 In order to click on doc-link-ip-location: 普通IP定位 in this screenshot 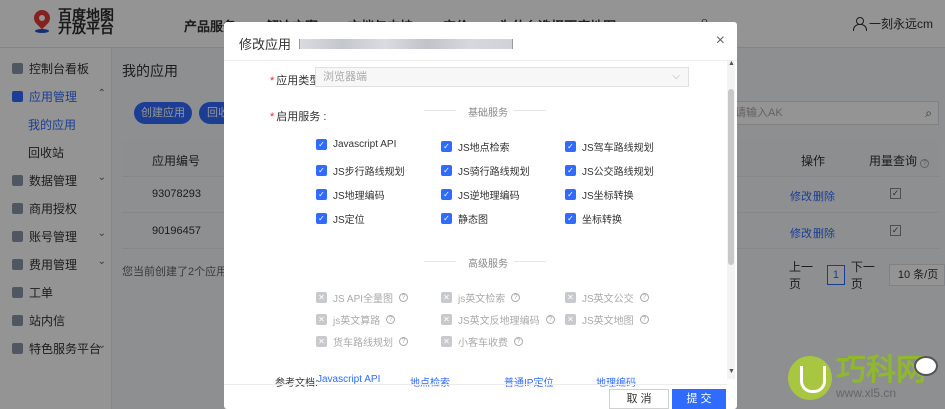, I will do `click(528, 381)`.